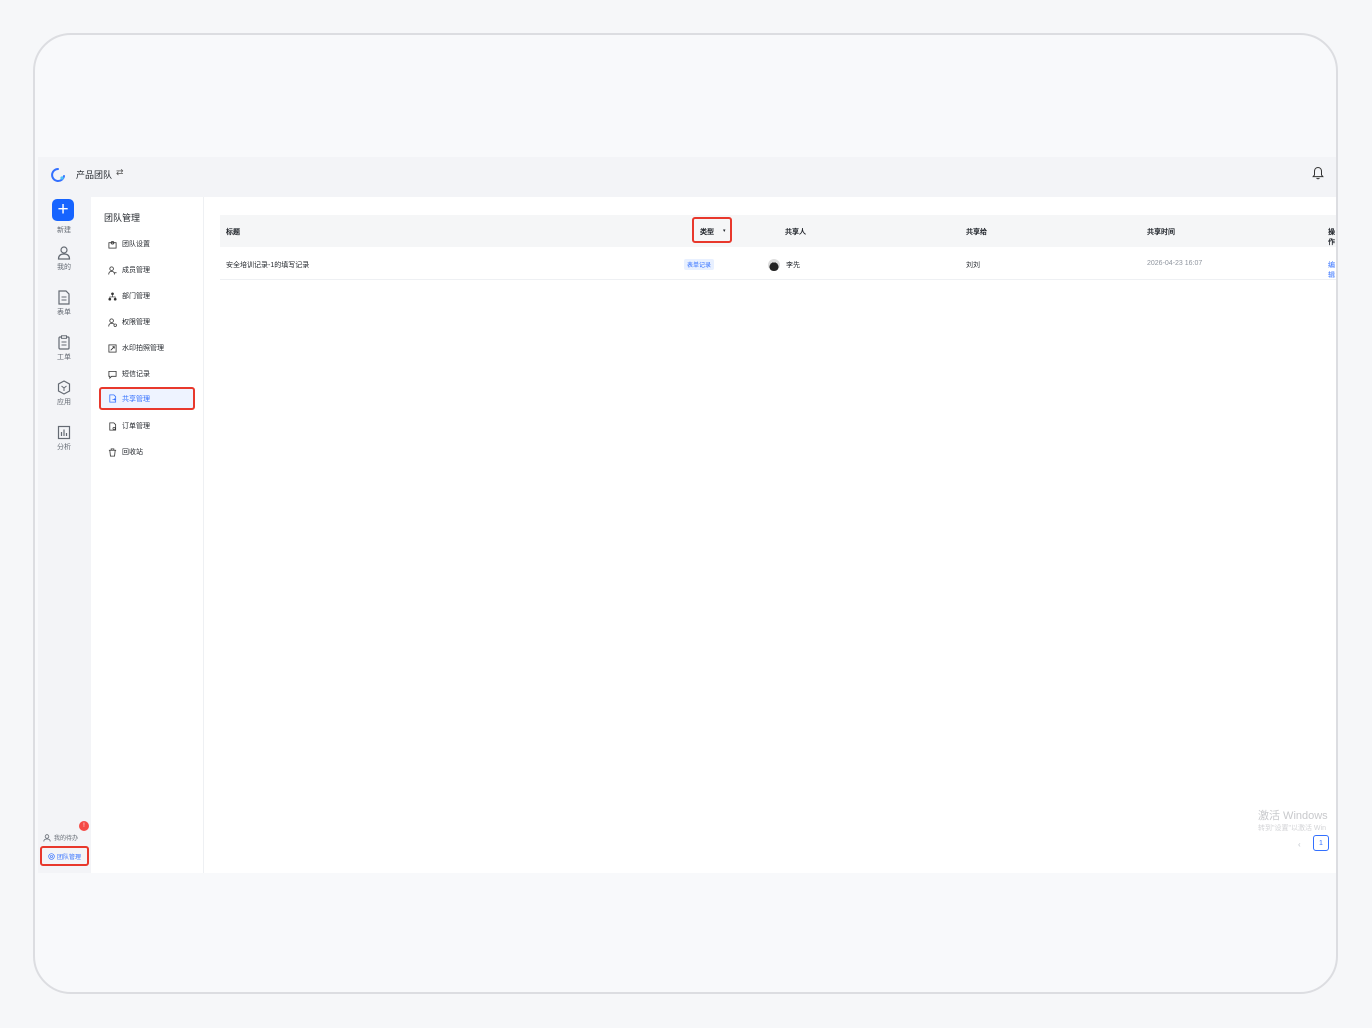  I want to click on rail-item-mine: 我的, so click(64, 258).